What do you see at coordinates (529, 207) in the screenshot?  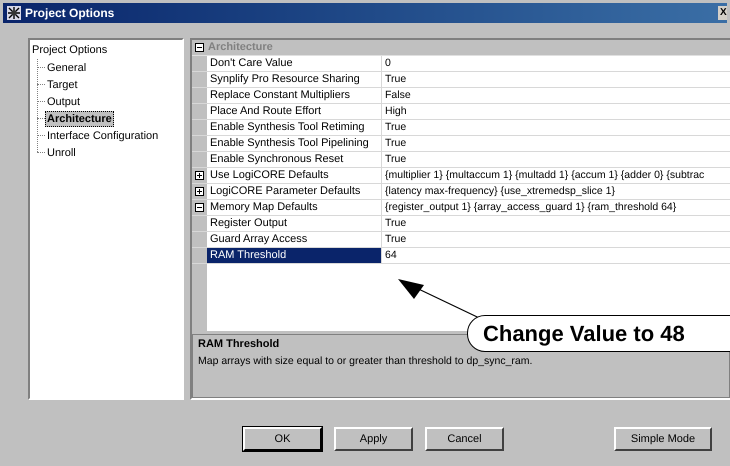 I see `property-value: {register_output 1} {array_access_guard 1} {ram_threshold 64}` at bounding box center [529, 207].